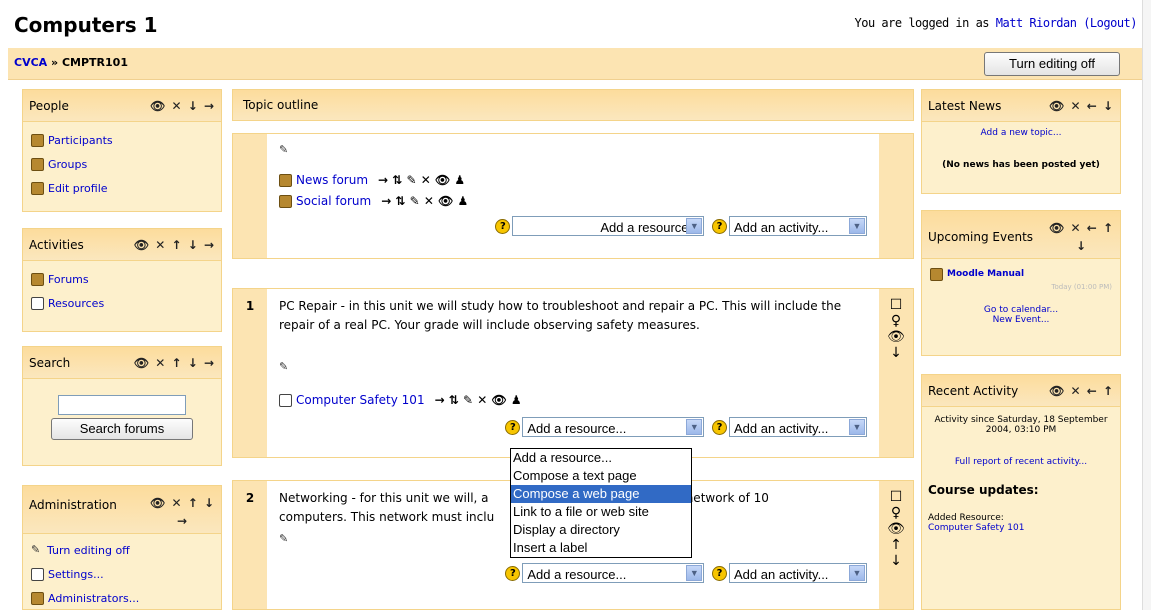 The height and width of the screenshot is (616, 1151). What do you see at coordinates (985, 274) in the screenshot?
I see `event-link: Moodle Manual` at bounding box center [985, 274].